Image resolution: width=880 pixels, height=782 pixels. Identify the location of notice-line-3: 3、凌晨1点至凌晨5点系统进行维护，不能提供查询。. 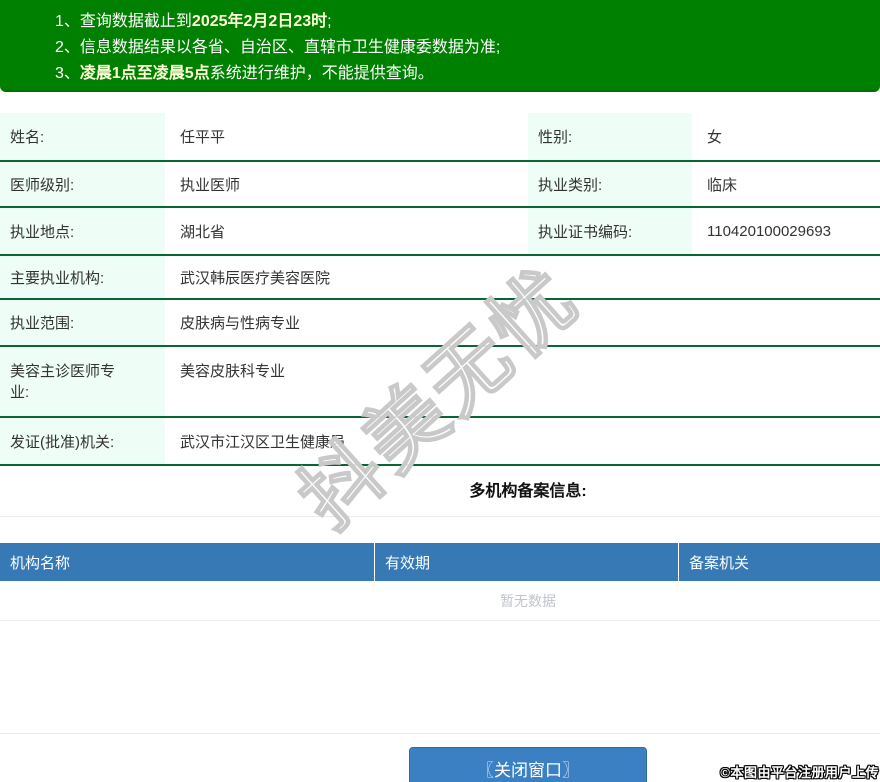
(244, 73).